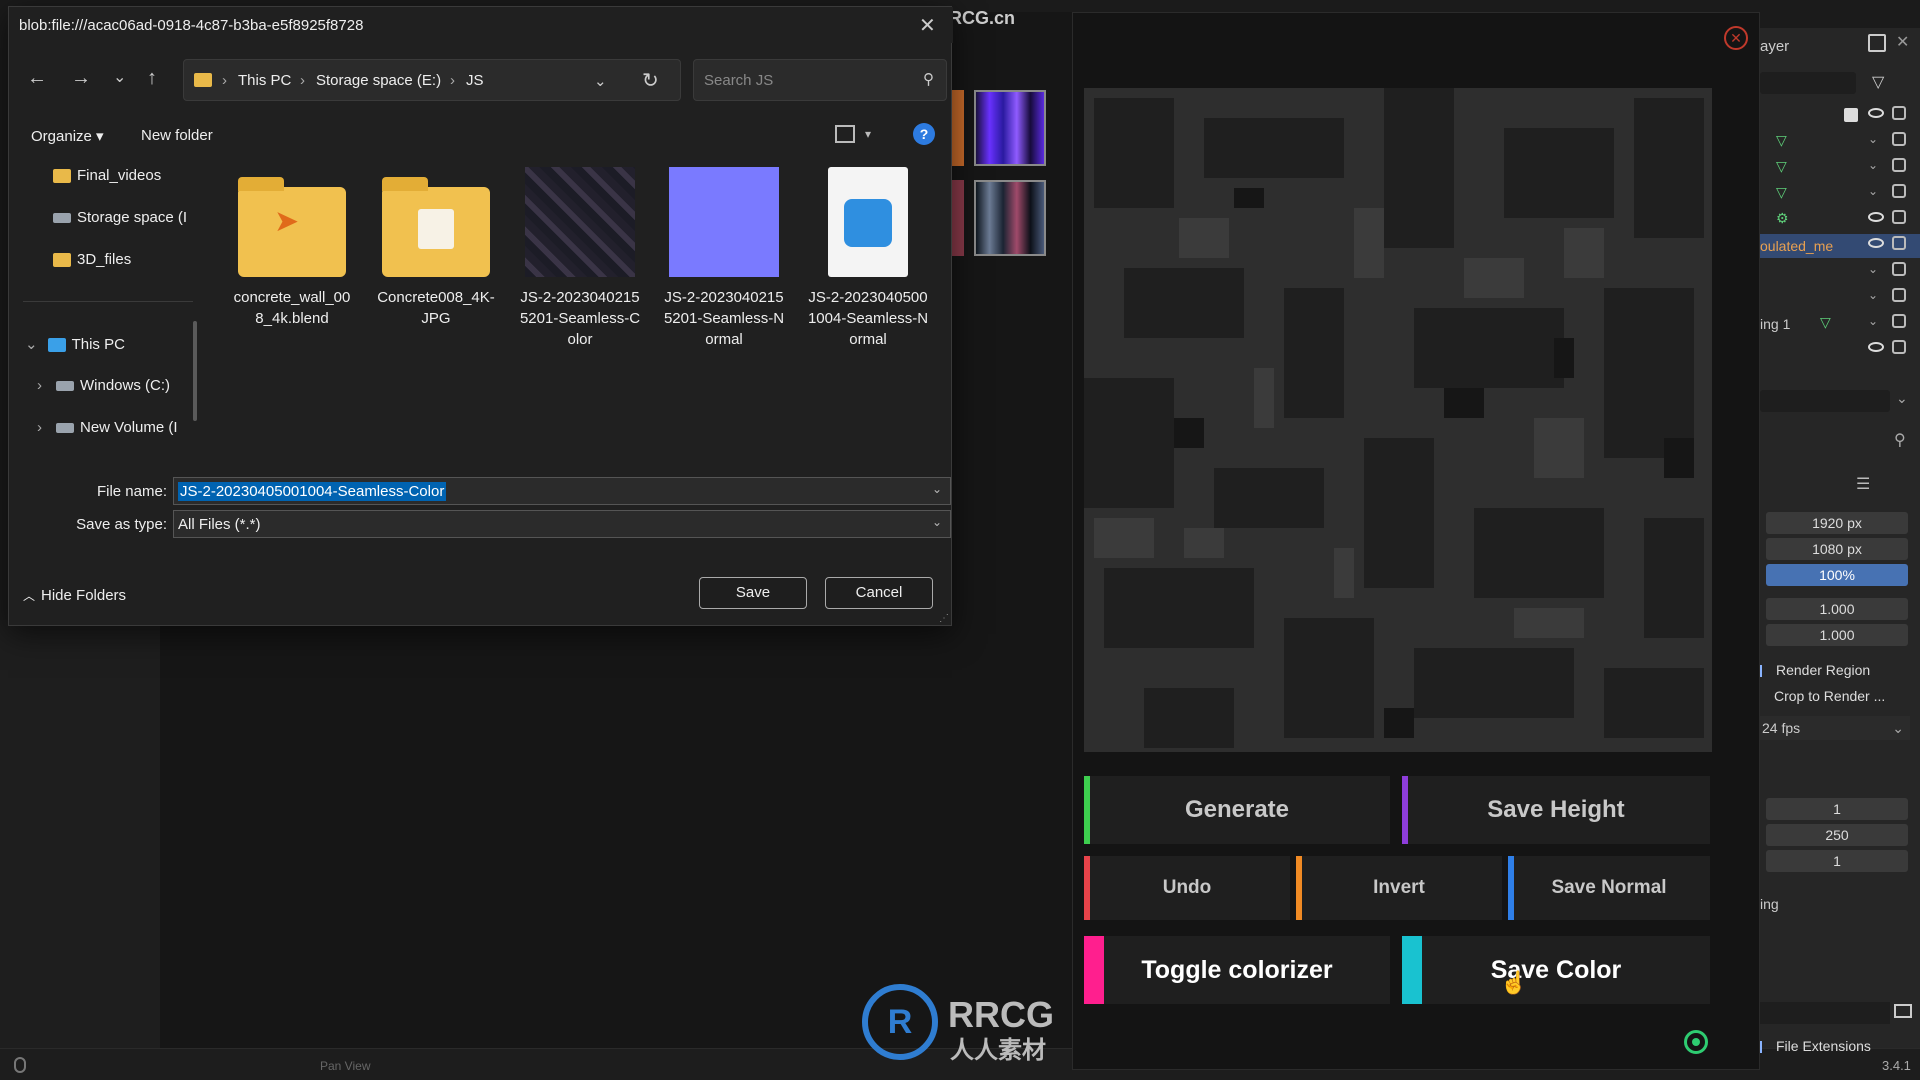  I want to click on file-item: ➤ concrete_wall_00 8_4k.blend, so click(292, 248).